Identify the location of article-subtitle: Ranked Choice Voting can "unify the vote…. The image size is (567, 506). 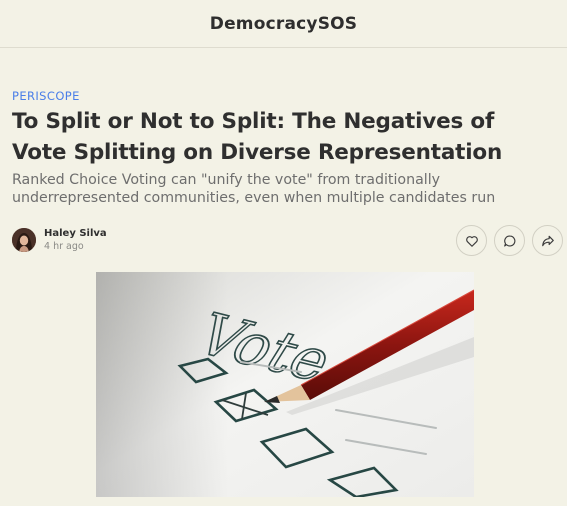
(254, 189).